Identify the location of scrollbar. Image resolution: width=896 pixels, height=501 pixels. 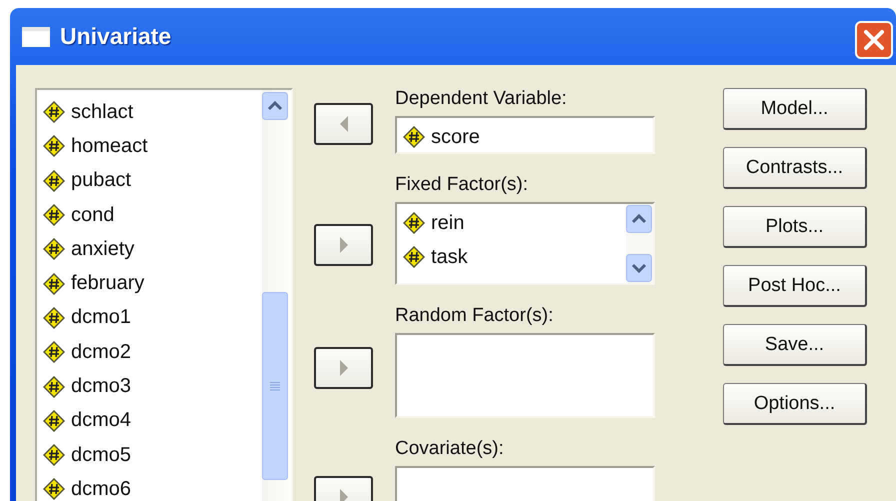
(276, 295).